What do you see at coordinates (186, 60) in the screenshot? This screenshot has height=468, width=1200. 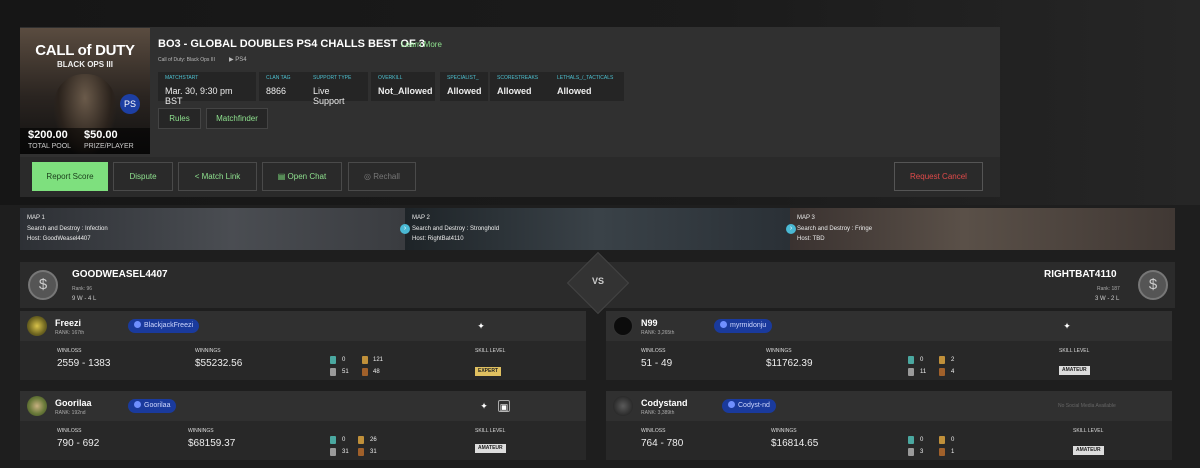 I see `game-name: Call of Duty: Black Ops III` at bounding box center [186, 60].